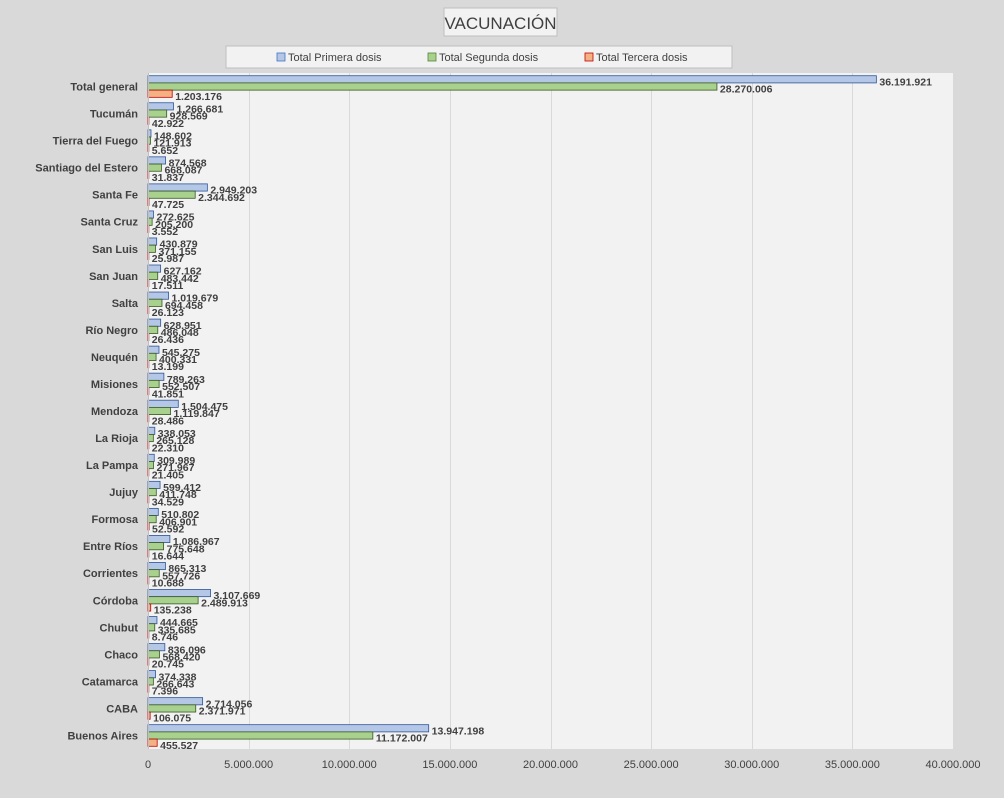  What do you see at coordinates (335, 58) in the screenshot?
I see `legend-label-primera: Total Primera dosis` at bounding box center [335, 58].